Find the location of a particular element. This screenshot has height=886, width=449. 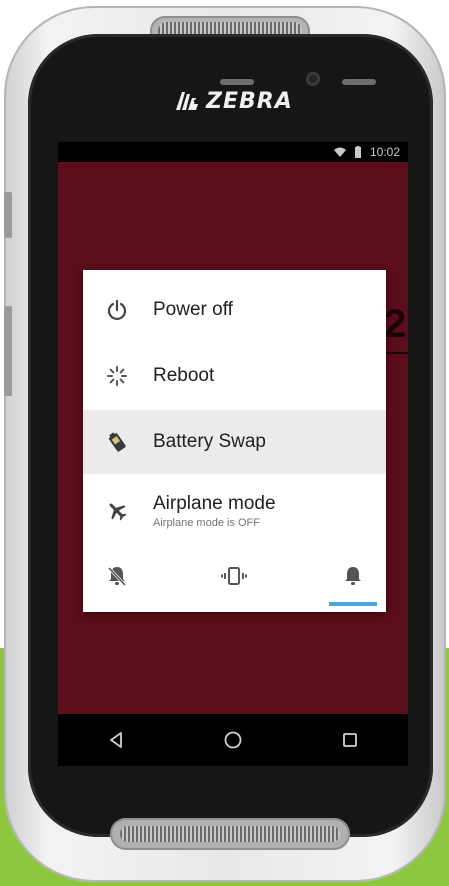

back-button is located at coordinates (116, 740).